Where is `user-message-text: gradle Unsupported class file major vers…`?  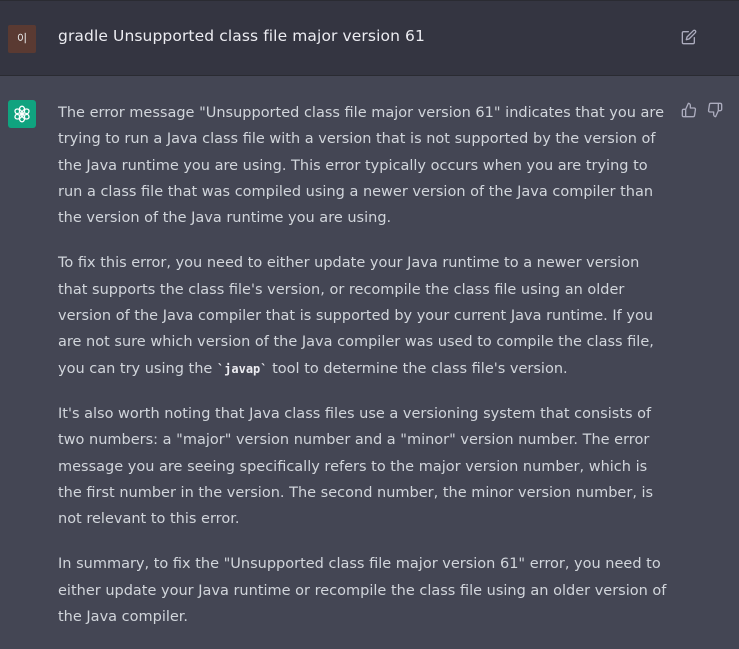 user-message-text: gradle Unsupported class file major vers… is located at coordinates (241, 36).